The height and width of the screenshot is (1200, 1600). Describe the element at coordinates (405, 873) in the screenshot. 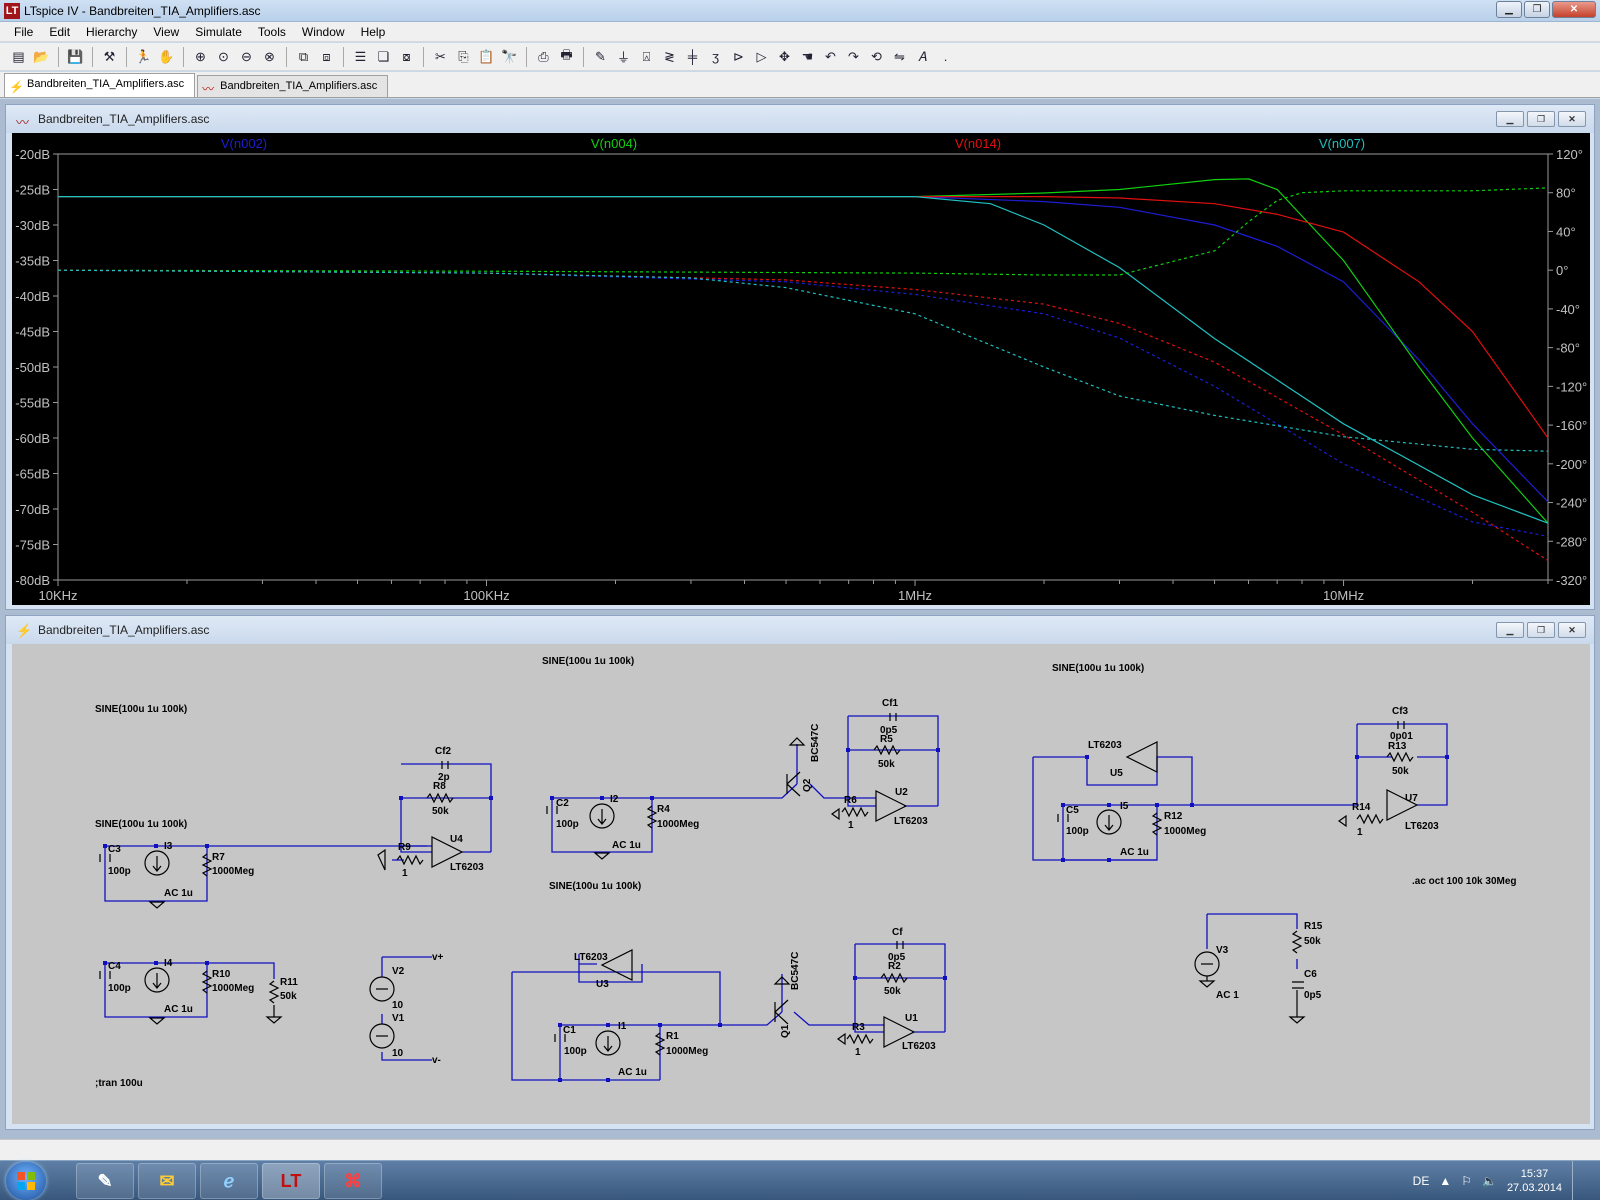

I see `label-r9-value: 1` at that location.